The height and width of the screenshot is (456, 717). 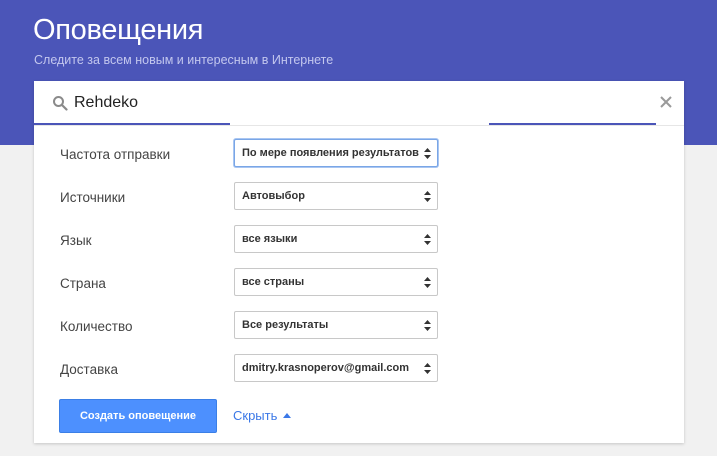 What do you see at coordinates (96, 326) in the screenshot?
I see `quantity-label: Количество` at bounding box center [96, 326].